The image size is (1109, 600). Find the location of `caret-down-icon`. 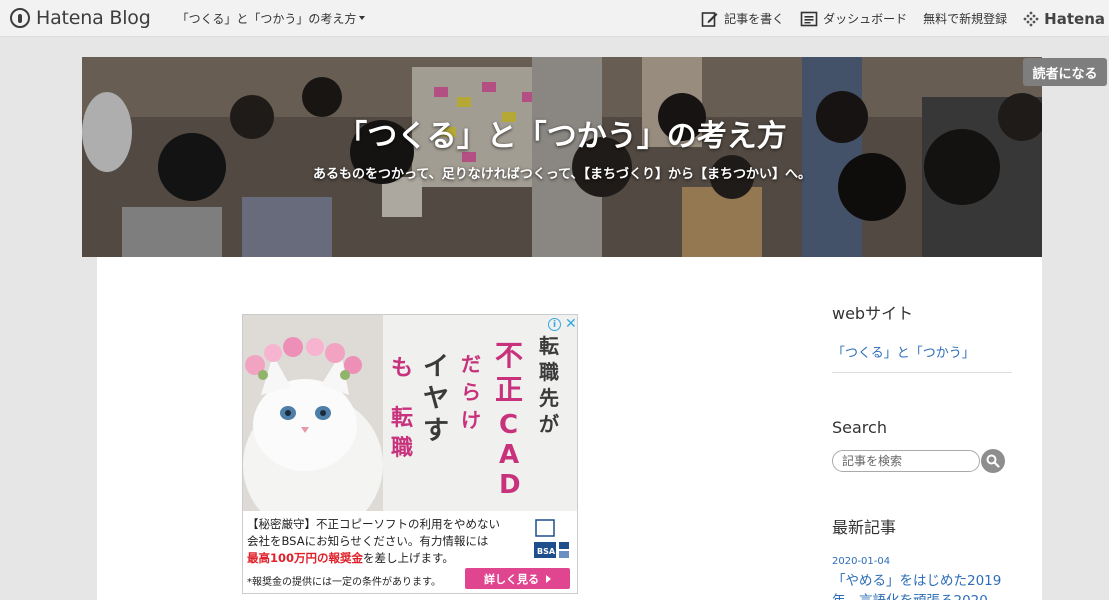

caret-down-icon is located at coordinates (362, 18).